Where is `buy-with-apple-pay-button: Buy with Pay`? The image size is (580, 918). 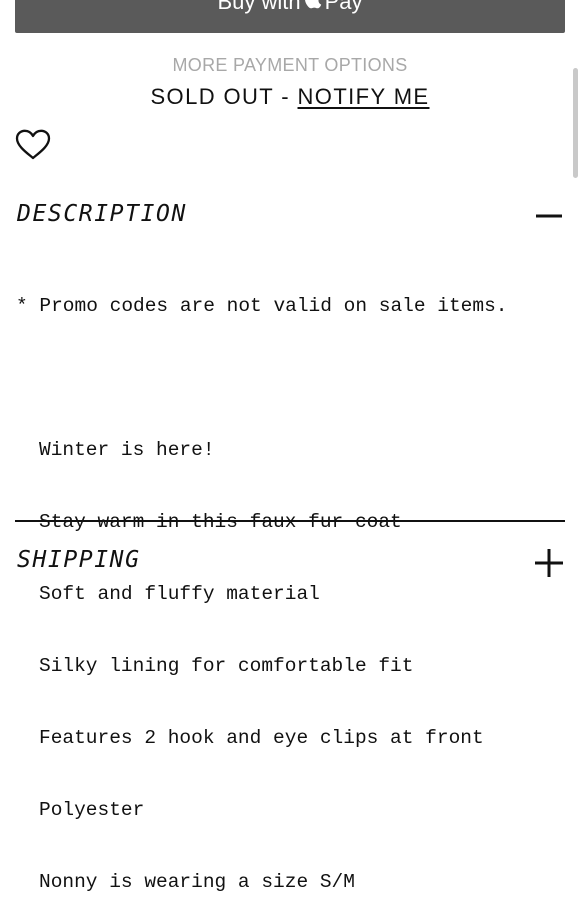 buy-with-apple-pay-button: Buy with Pay is located at coordinates (290, 16).